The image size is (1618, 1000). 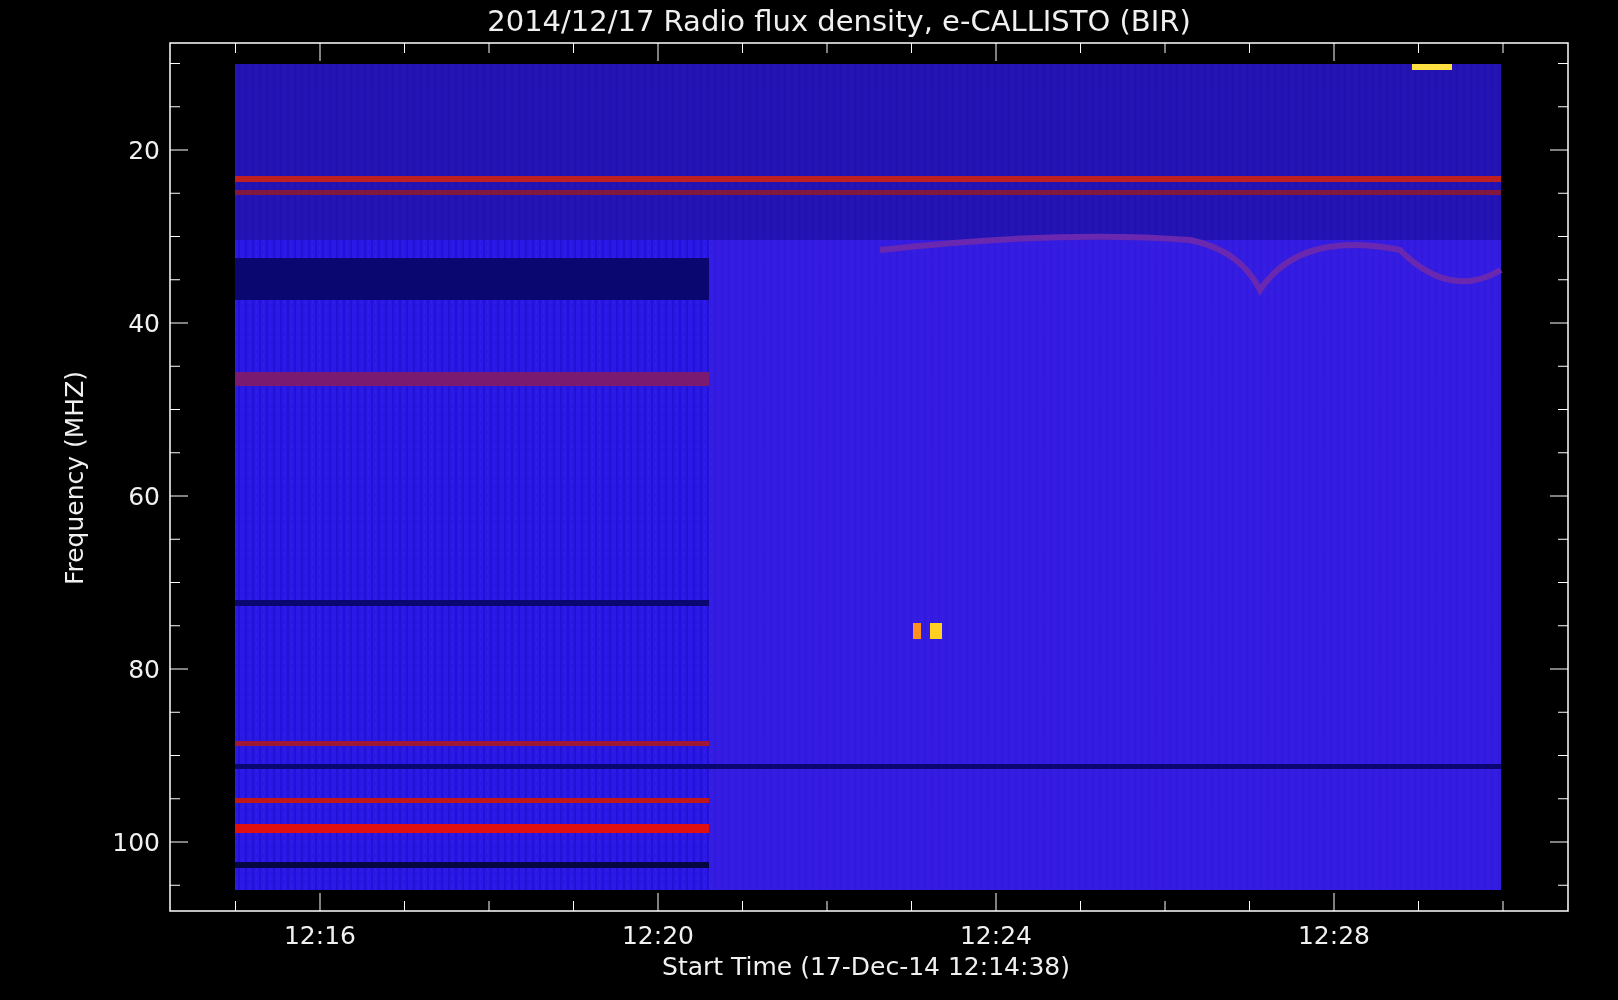 What do you see at coordinates (866, 966) in the screenshot?
I see `x-axis-label: Start Time (17-Dec-14 12:14:38)` at bounding box center [866, 966].